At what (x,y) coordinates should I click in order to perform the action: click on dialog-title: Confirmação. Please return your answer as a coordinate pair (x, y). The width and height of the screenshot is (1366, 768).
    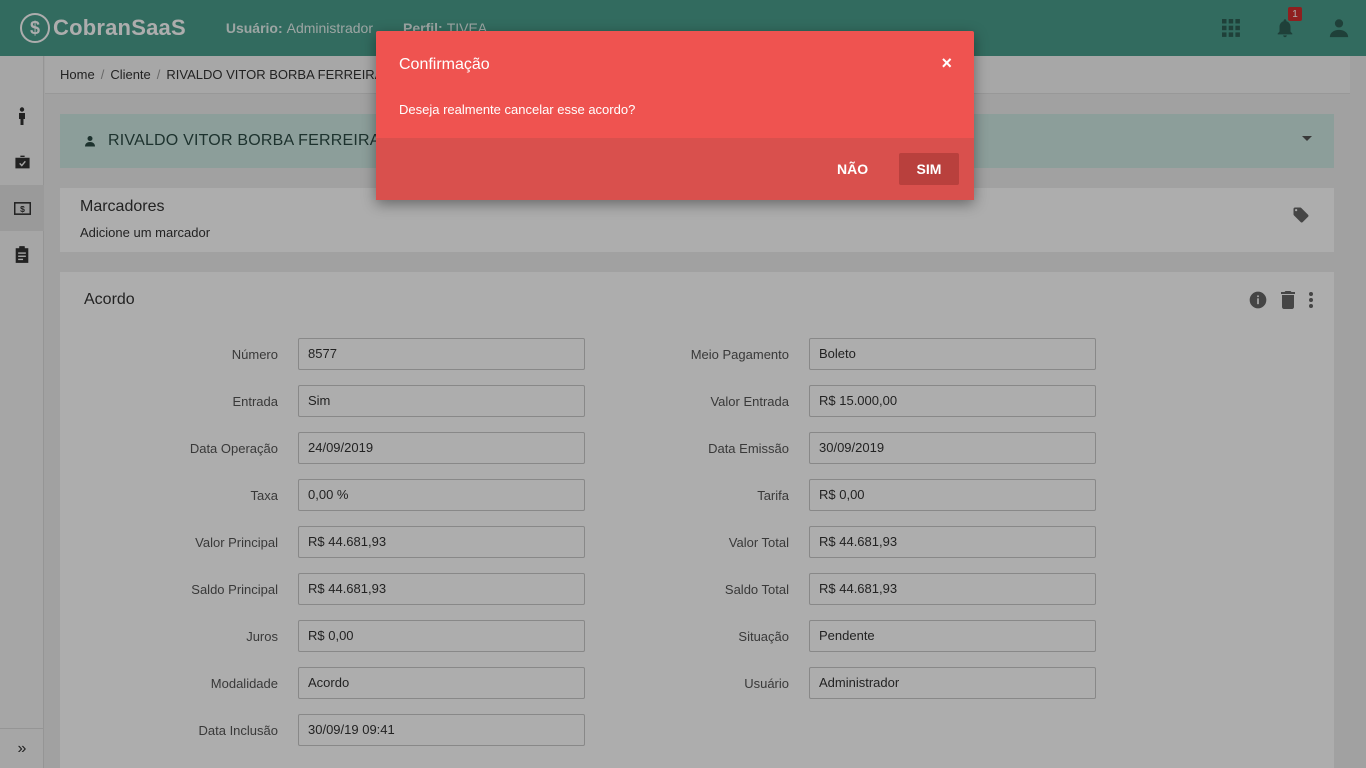
    Looking at the image, I should click on (444, 64).